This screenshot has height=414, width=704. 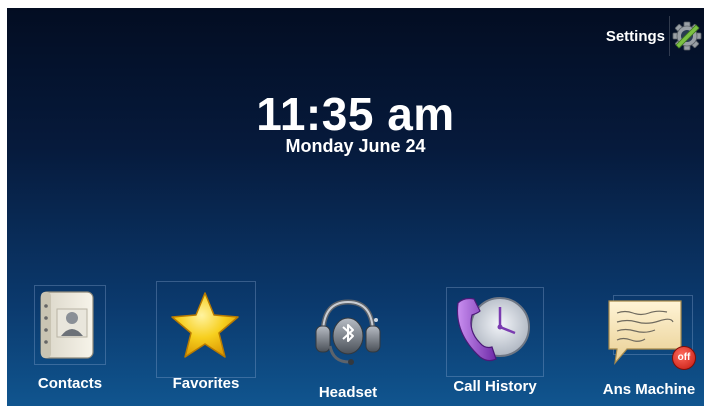 I want to click on gear-icon, so click(x=687, y=36).